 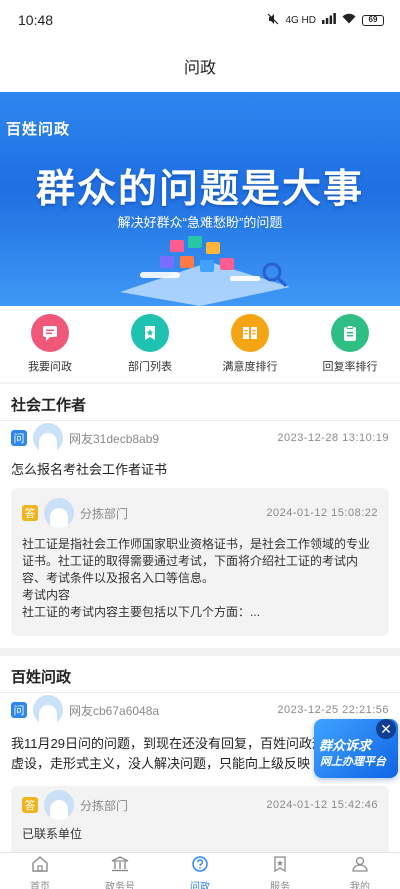 I want to click on status-time: 10:48, so click(x=36, y=20).